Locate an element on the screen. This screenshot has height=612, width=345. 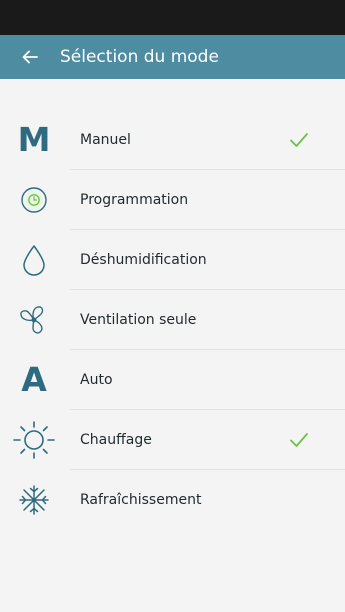
mode-item-rafraichissement: Rafraîchissement is located at coordinates (172, 500).